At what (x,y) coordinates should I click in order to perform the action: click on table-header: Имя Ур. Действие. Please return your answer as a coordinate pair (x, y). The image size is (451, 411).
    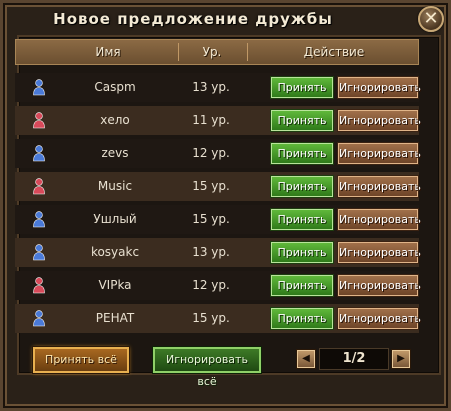
    Looking at the image, I should click on (217, 52).